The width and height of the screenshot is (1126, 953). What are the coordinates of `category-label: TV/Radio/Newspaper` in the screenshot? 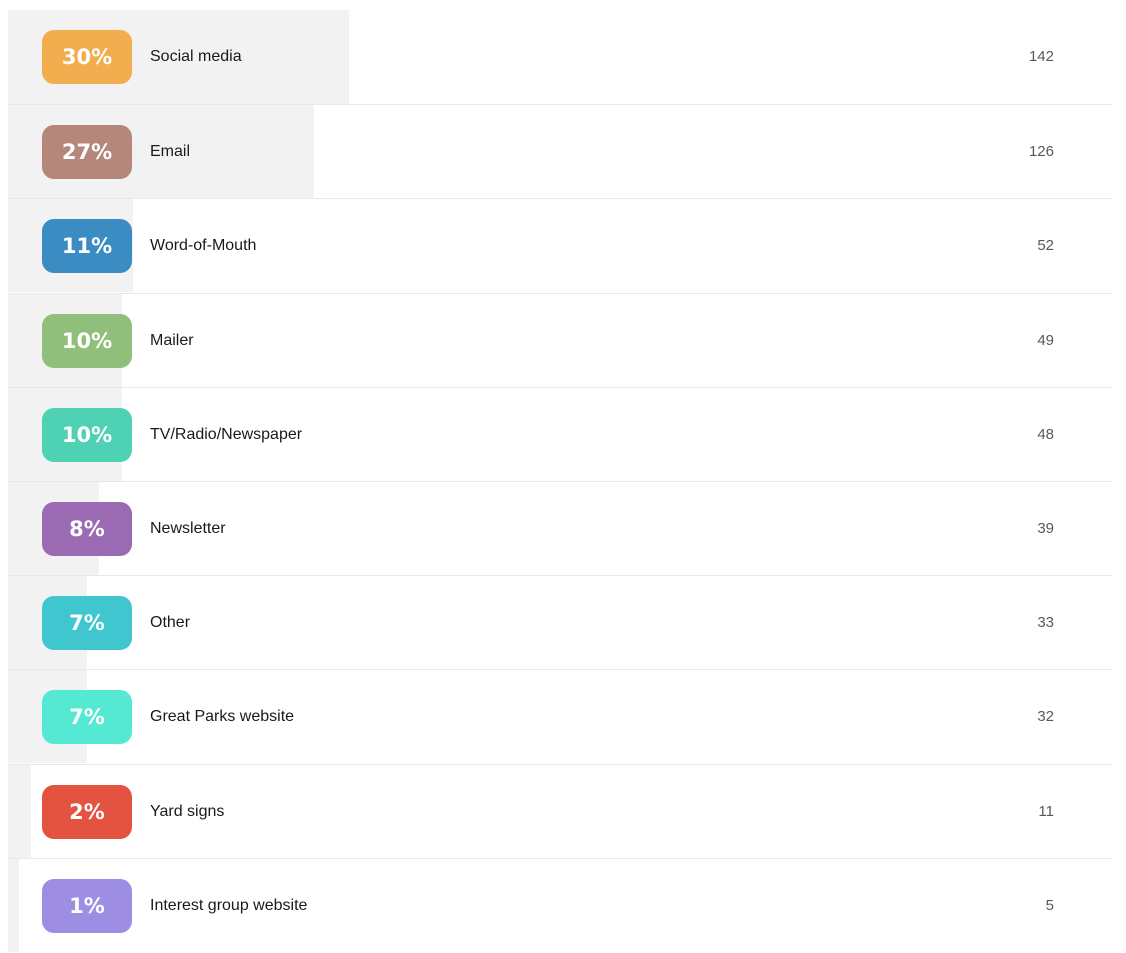 It's located at (226, 434).